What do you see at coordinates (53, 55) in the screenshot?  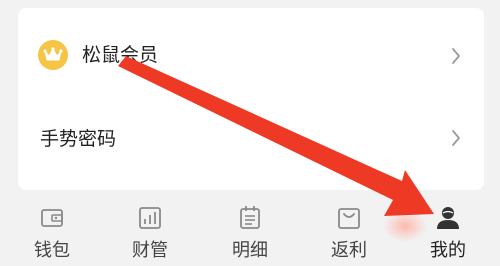 I see `crown-icon` at bounding box center [53, 55].